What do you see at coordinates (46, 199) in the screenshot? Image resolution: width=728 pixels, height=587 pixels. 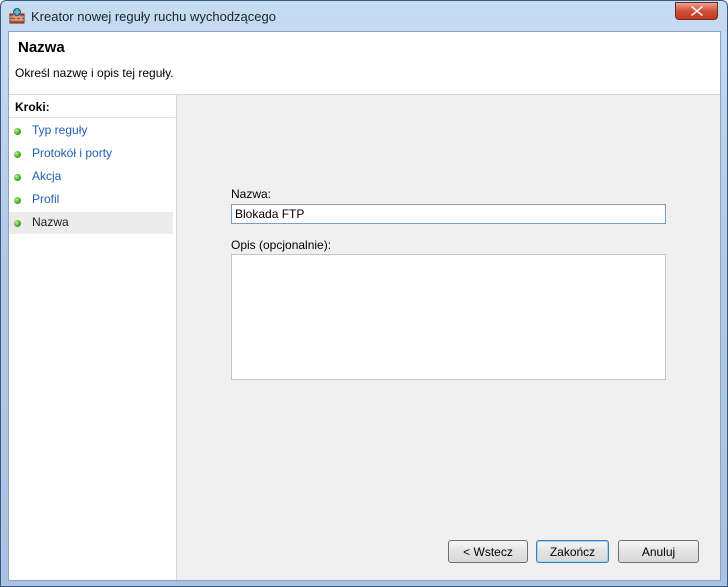 I see `step-label: Profil` at bounding box center [46, 199].